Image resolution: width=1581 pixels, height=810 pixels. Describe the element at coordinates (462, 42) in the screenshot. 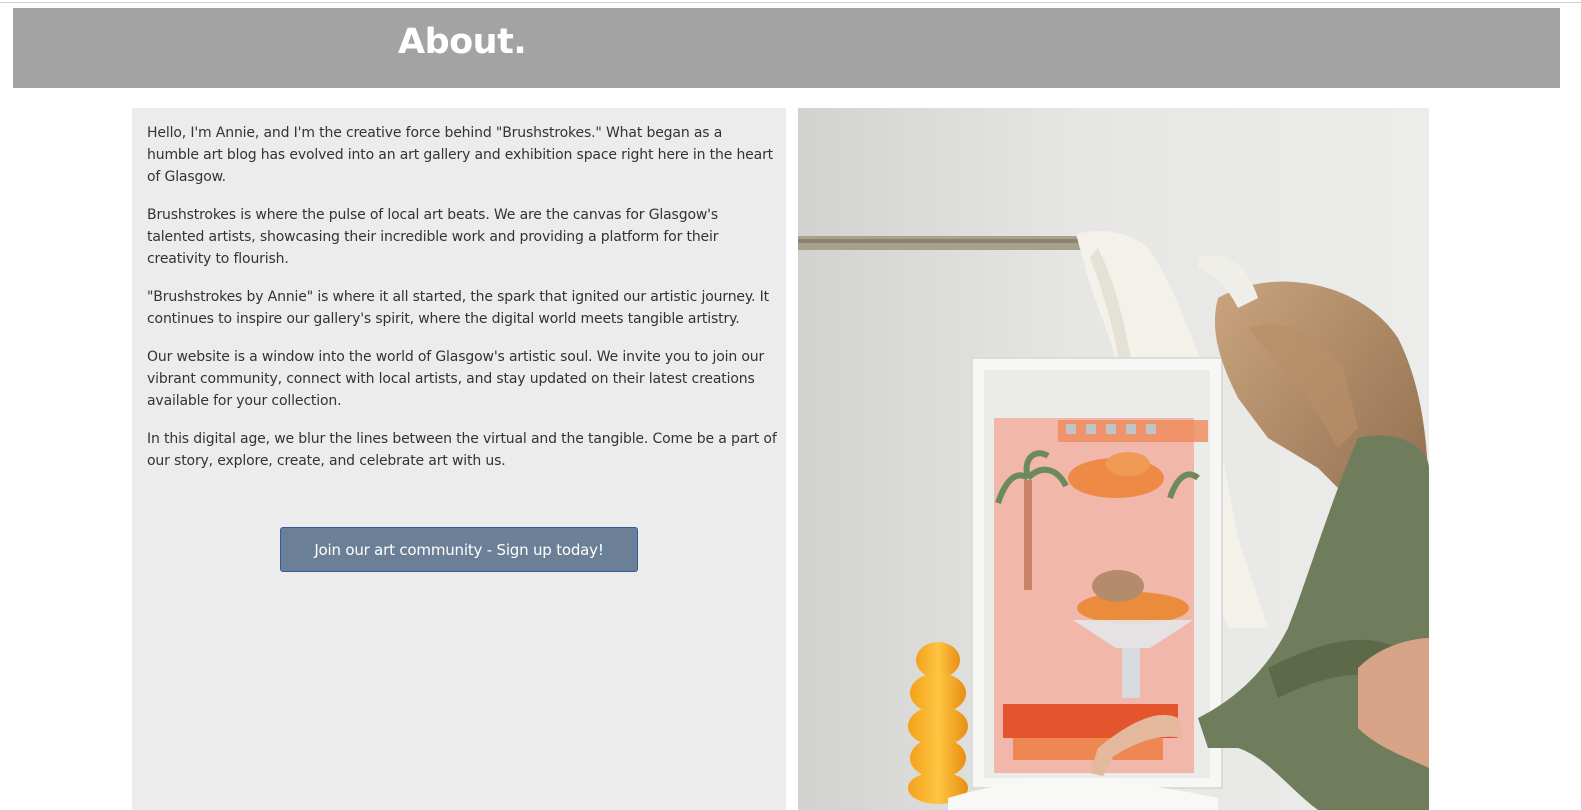

I see `page-title: About.` at that location.